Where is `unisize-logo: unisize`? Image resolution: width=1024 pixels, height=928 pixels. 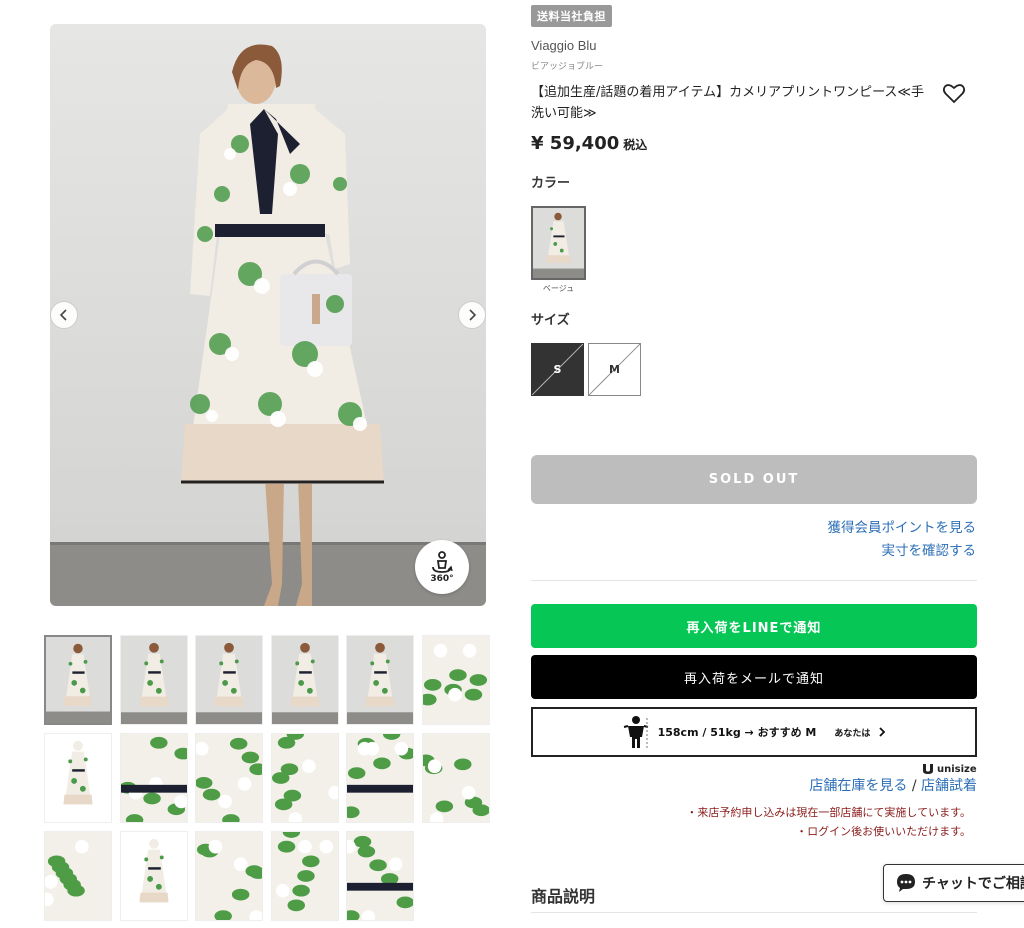 unisize-logo: unisize is located at coordinates (949, 769).